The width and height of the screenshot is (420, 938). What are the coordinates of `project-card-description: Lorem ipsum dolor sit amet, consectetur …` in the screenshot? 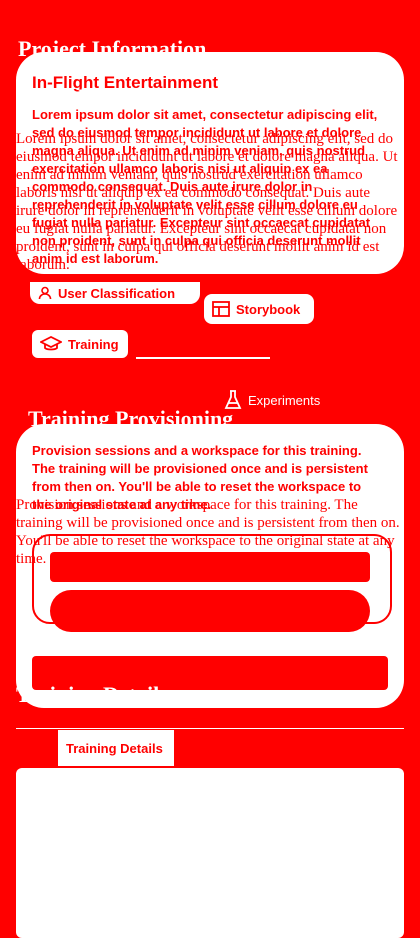 It's located at (205, 186).